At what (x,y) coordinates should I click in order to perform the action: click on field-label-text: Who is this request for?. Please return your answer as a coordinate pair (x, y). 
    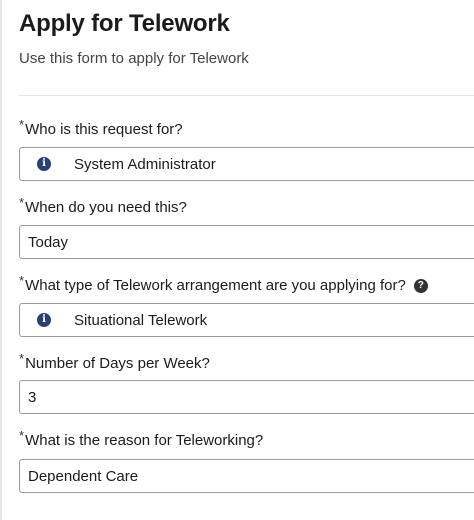
    Looking at the image, I should click on (104, 129).